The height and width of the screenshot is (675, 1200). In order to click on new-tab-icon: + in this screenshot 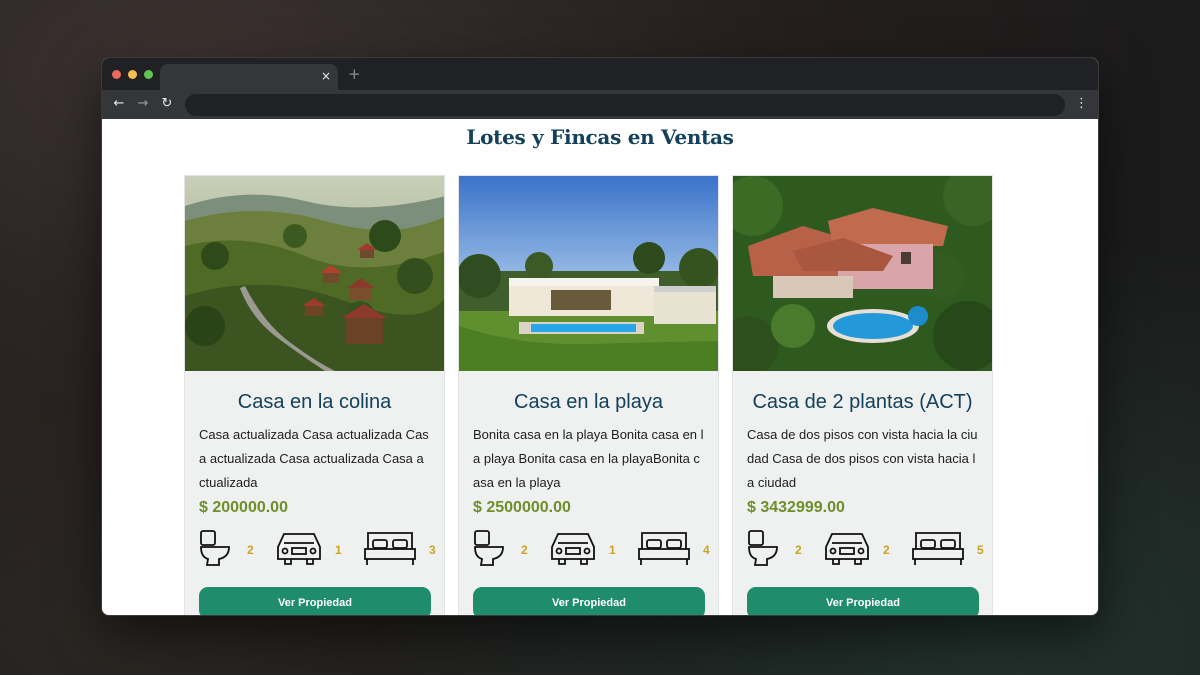, I will do `click(354, 74)`.